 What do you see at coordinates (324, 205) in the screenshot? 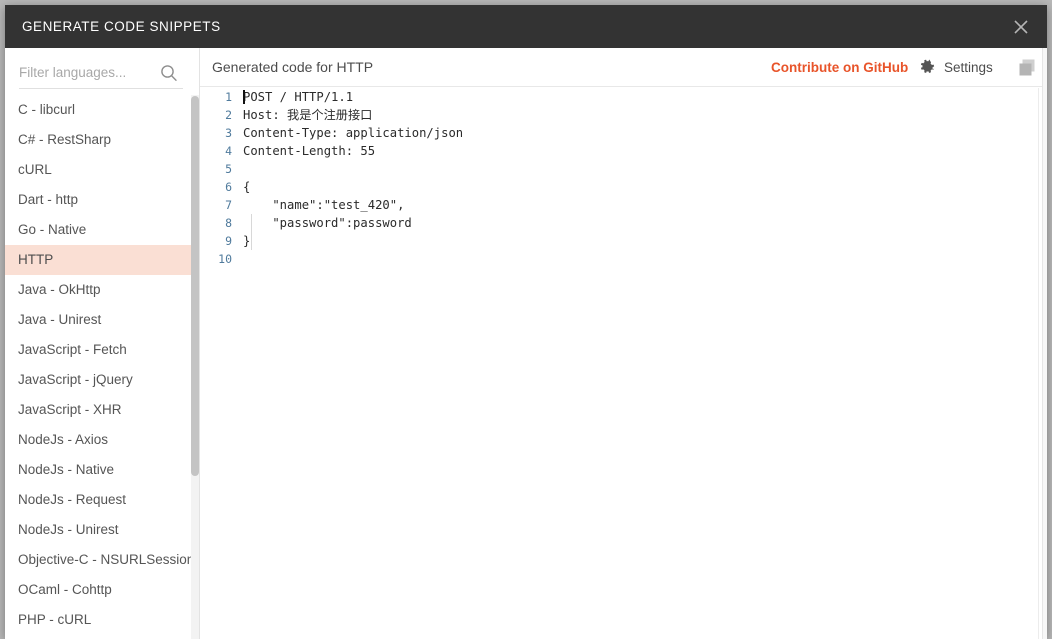
I see `code-line: "name":"test_420",` at bounding box center [324, 205].